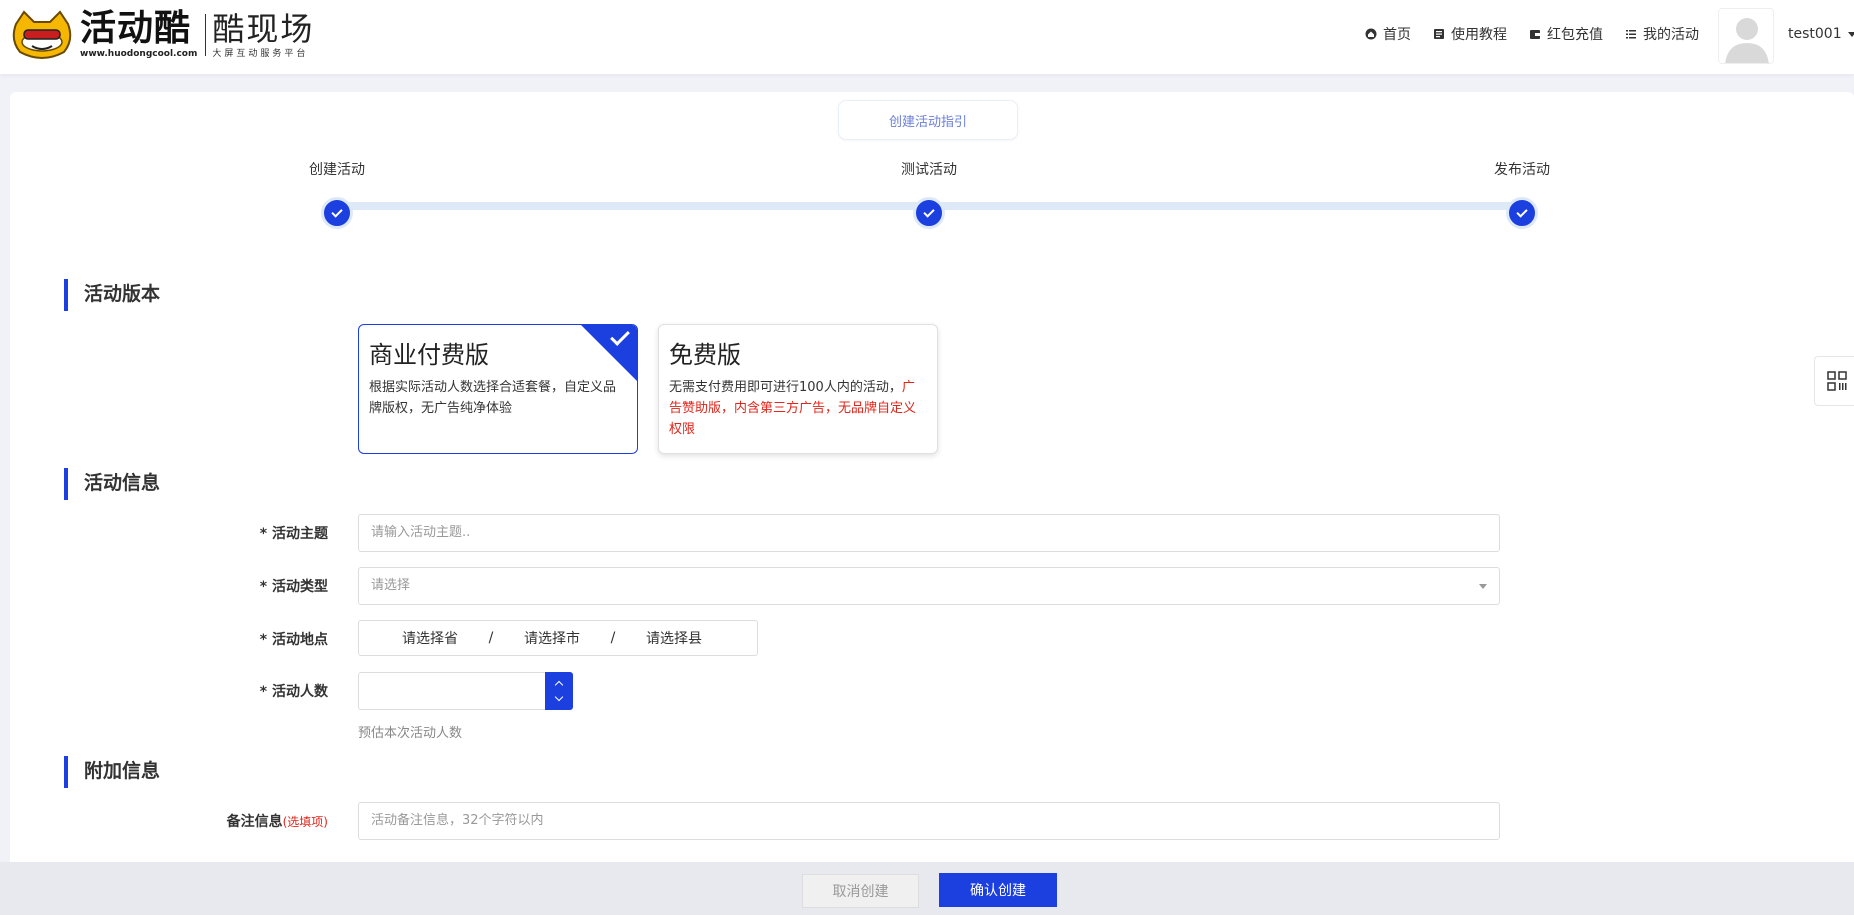  What do you see at coordinates (337, 170) in the screenshot?
I see `step-create-label: 创建活动` at bounding box center [337, 170].